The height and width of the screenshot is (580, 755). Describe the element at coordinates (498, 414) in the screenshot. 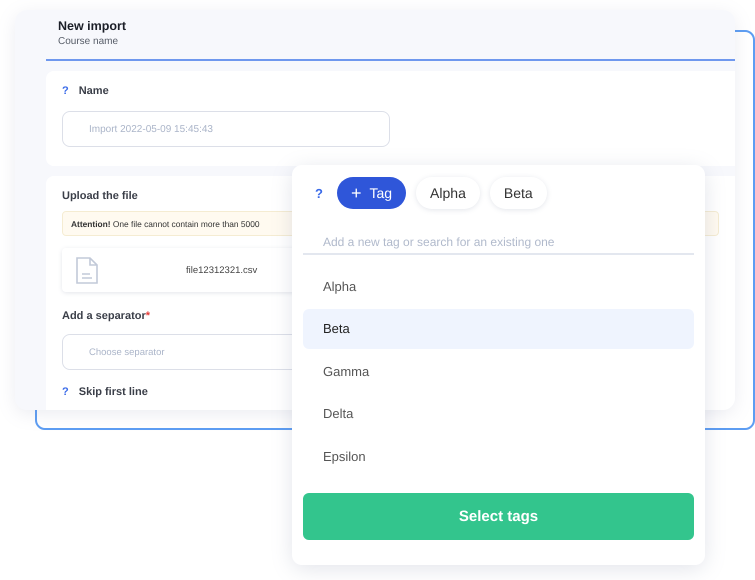

I see `tag-option: Delta` at that location.